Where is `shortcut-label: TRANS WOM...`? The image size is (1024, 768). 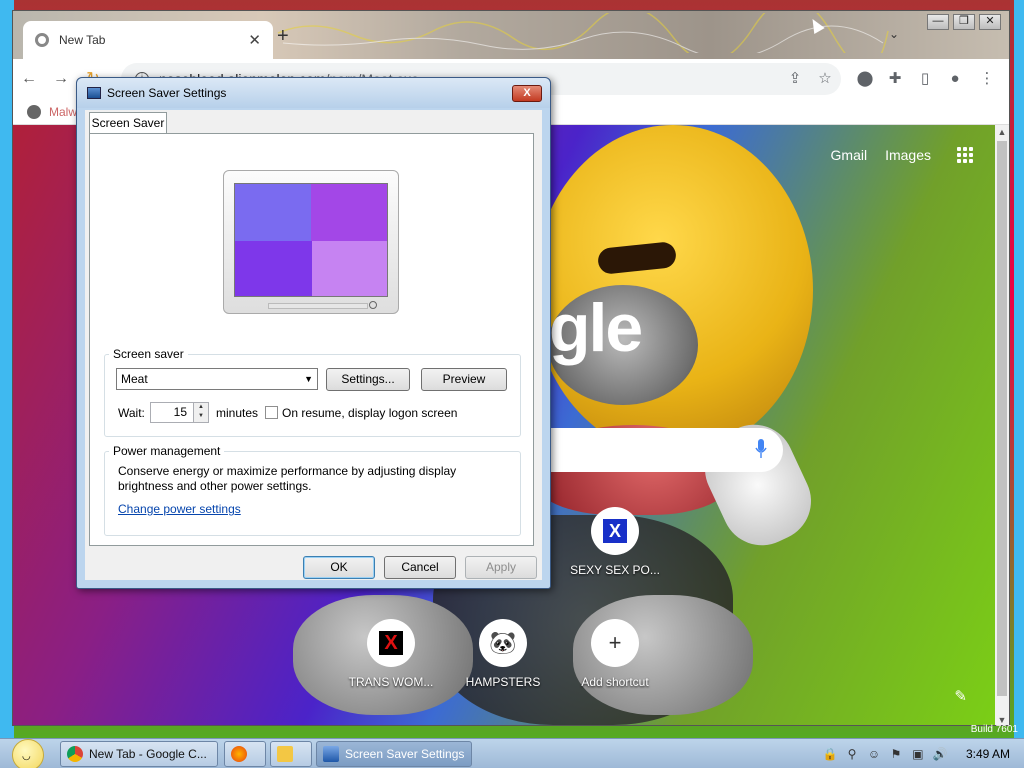
shortcut-label: TRANS WOM... is located at coordinates (391, 682).